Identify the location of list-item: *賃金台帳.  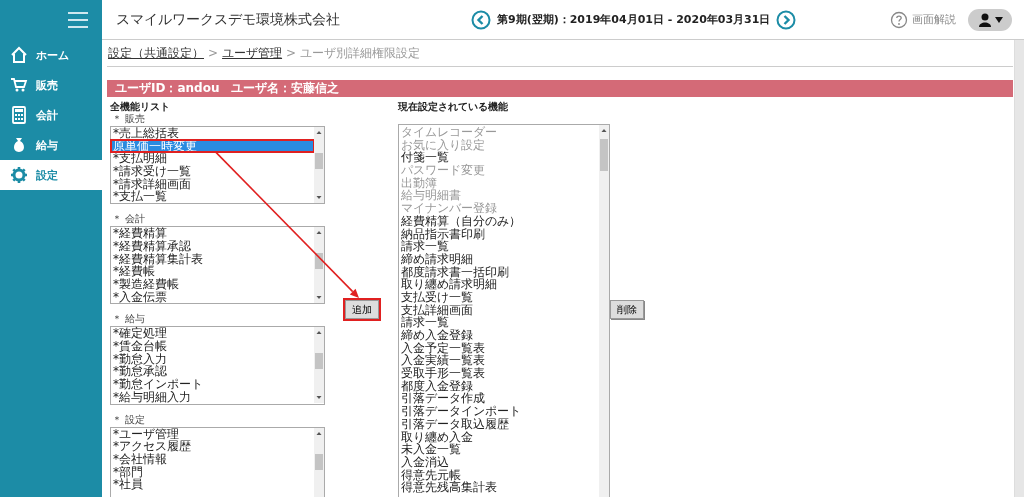
(212, 346).